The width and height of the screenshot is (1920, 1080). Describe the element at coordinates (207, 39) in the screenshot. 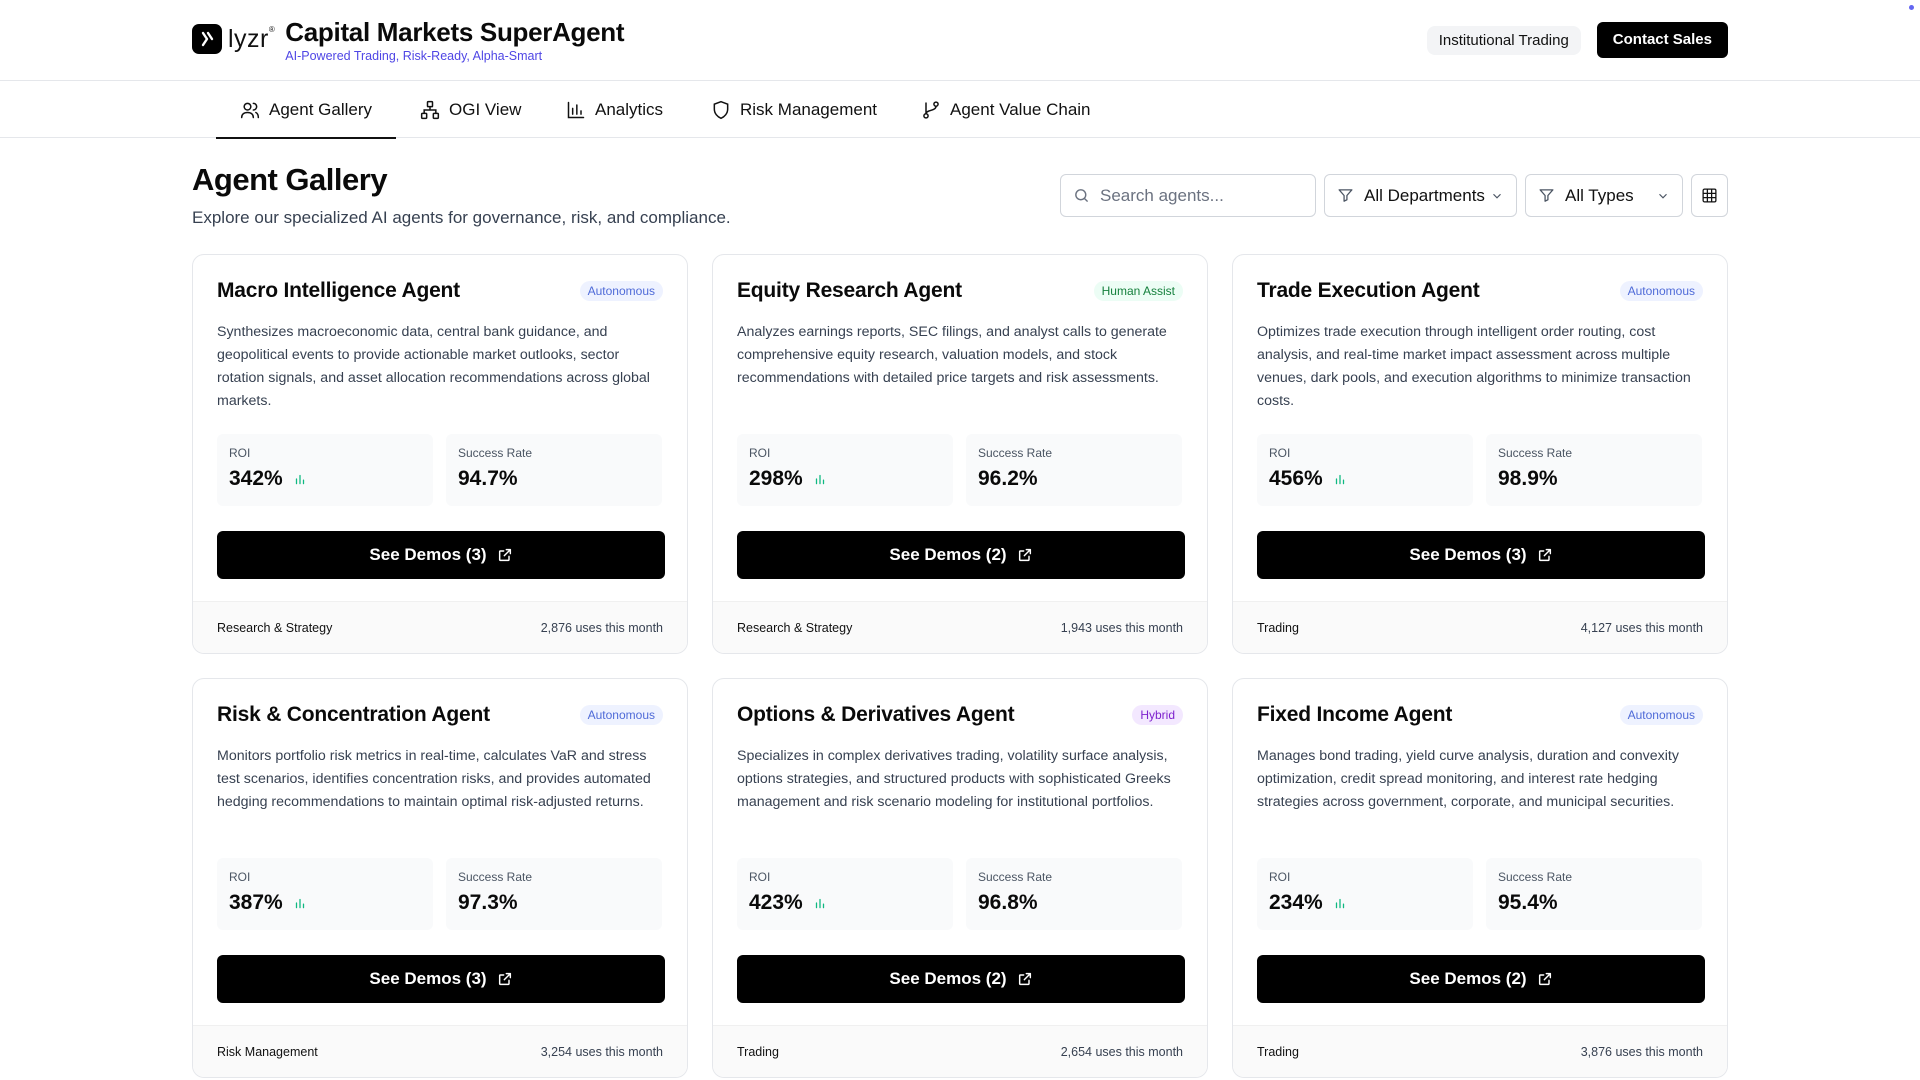

I see `logo-mark-icon` at that location.